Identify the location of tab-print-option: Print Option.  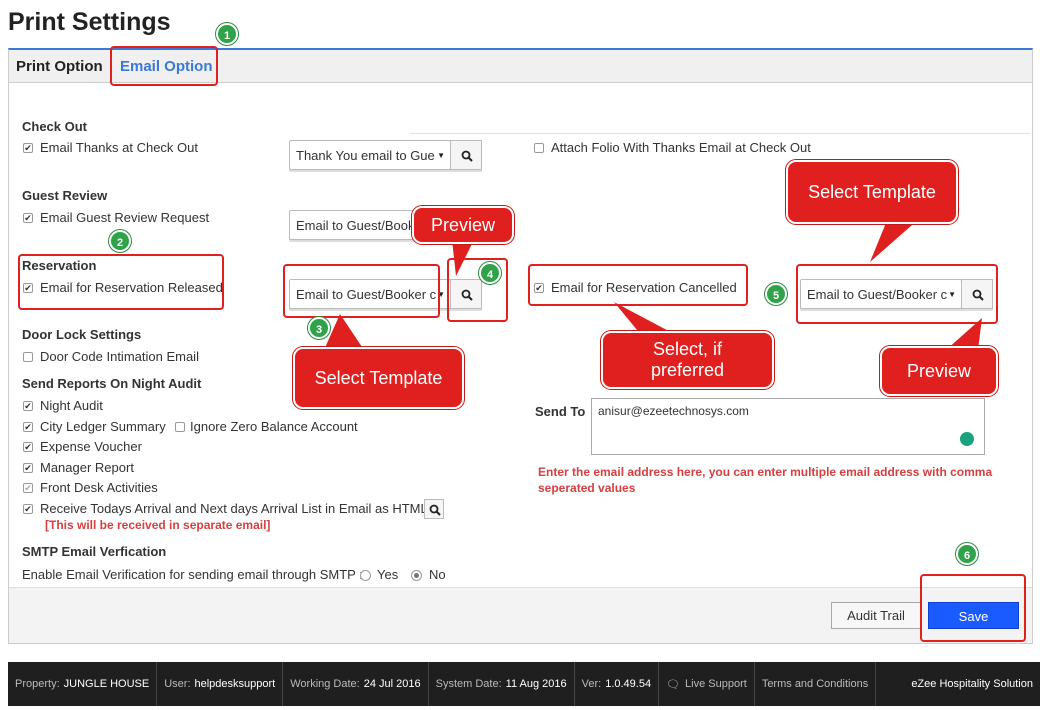
(59, 66).